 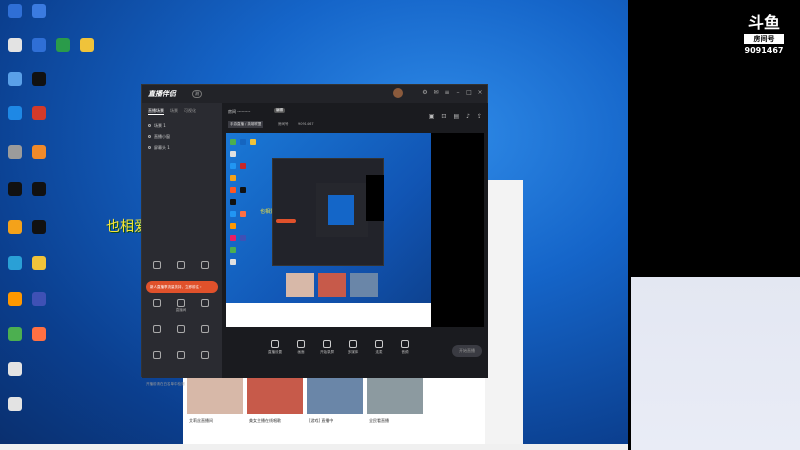 I want to click on record-icon: ▤, so click(x=456, y=116).